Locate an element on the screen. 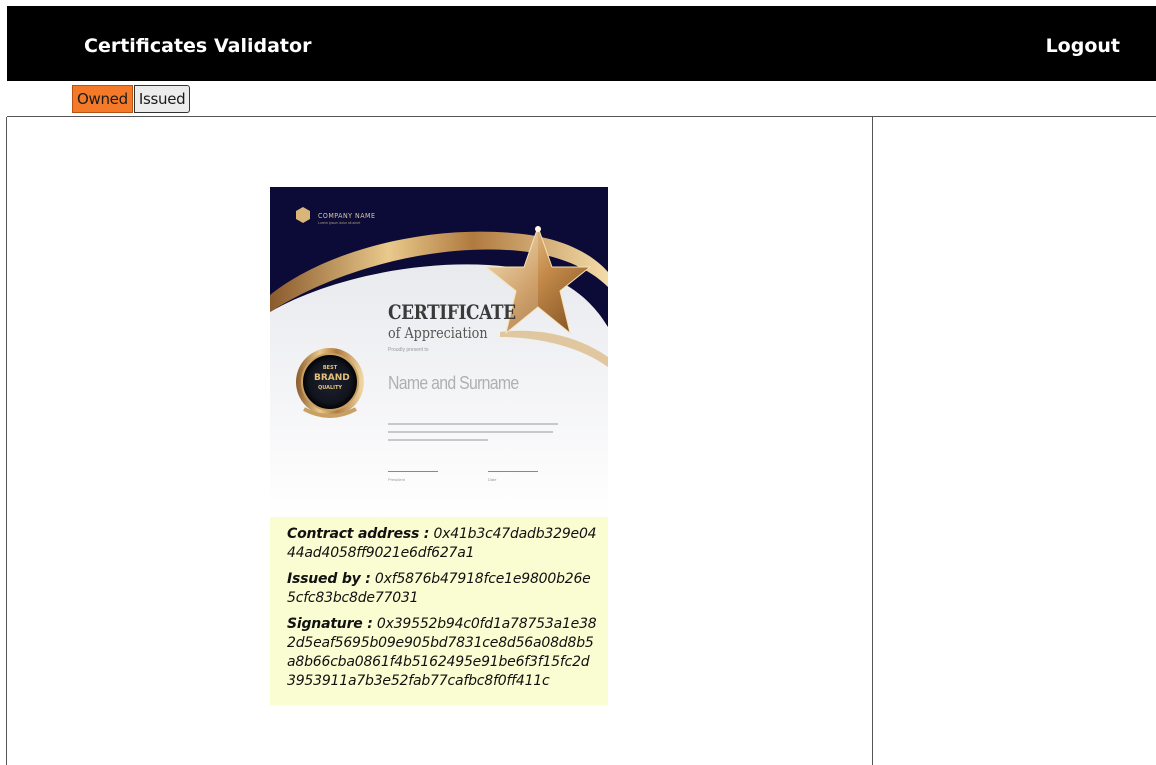 The height and width of the screenshot is (765, 1156). certificate-recipient-name: Name and Surname is located at coordinates (453, 383).